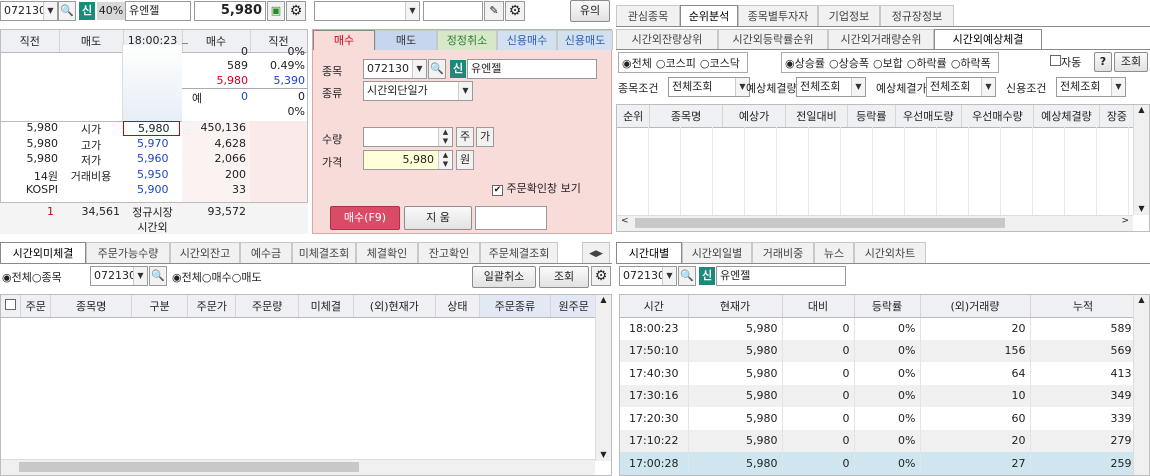 This screenshot has width=1150, height=476. Describe the element at coordinates (648, 276) in the screenshot. I see `time-code-input: 072130 ▼` at that location.